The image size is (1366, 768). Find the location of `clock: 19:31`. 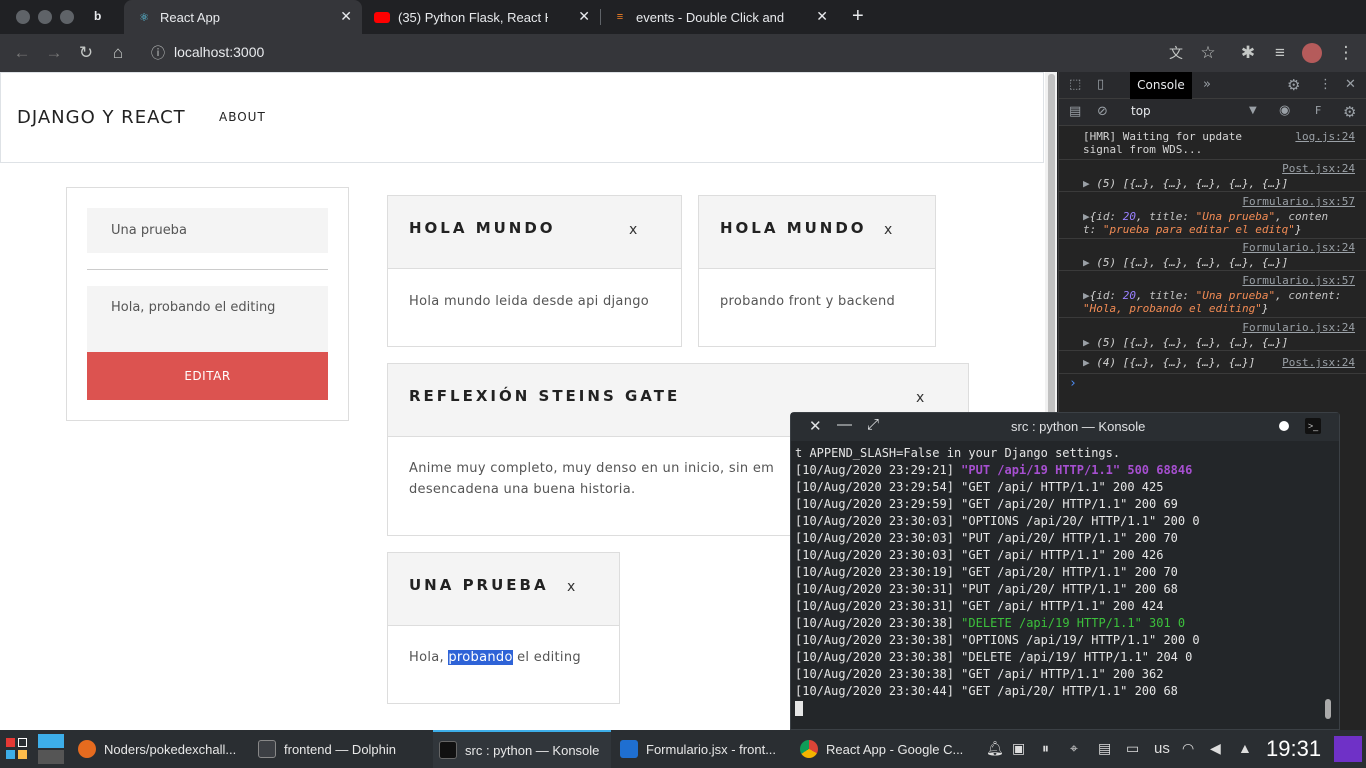

clock: 19:31 is located at coordinates (1293, 749).